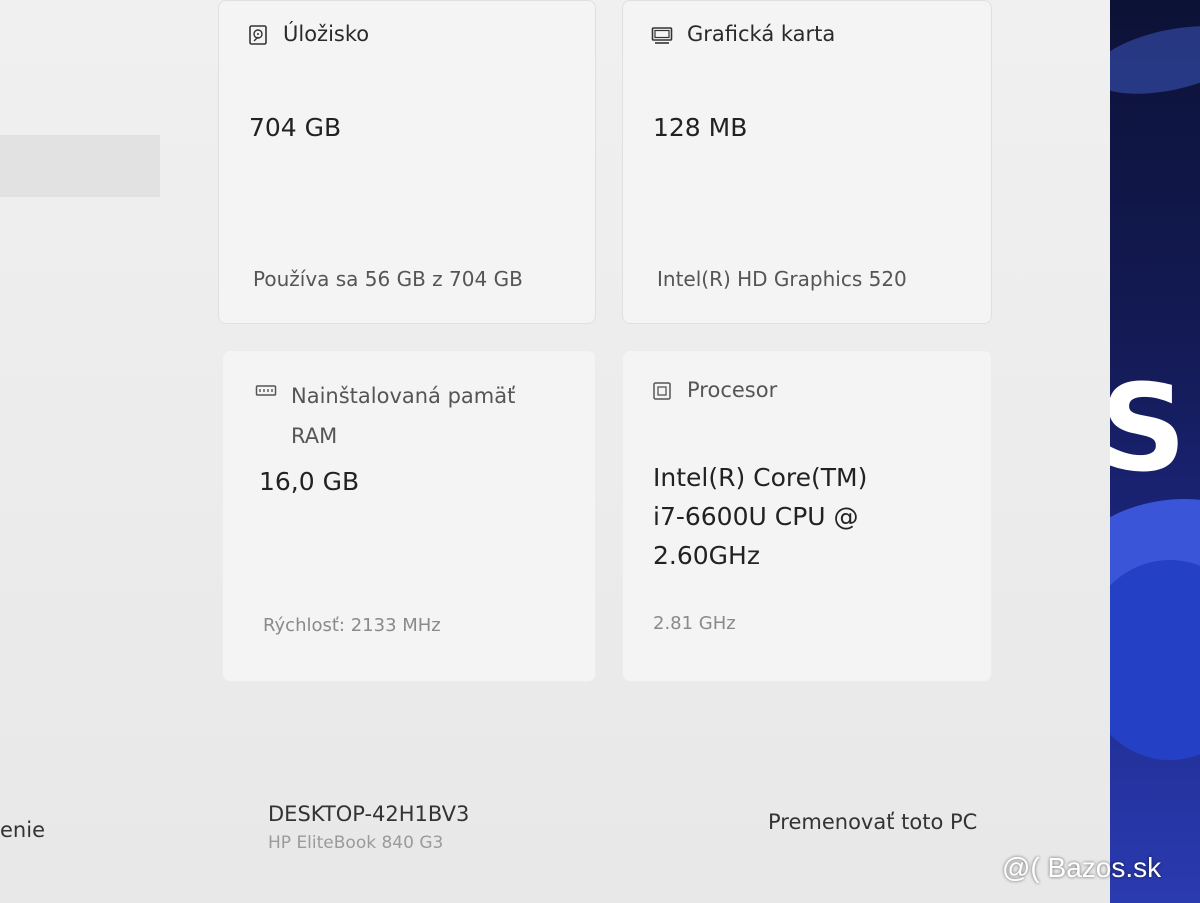 The width and height of the screenshot is (1200, 903). What do you see at coordinates (760, 516) in the screenshot?
I see `cpu-name: Intel(R) Core(TM) i7-6600U CPU @ 2.60GHz` at bounding box center [760, 516].